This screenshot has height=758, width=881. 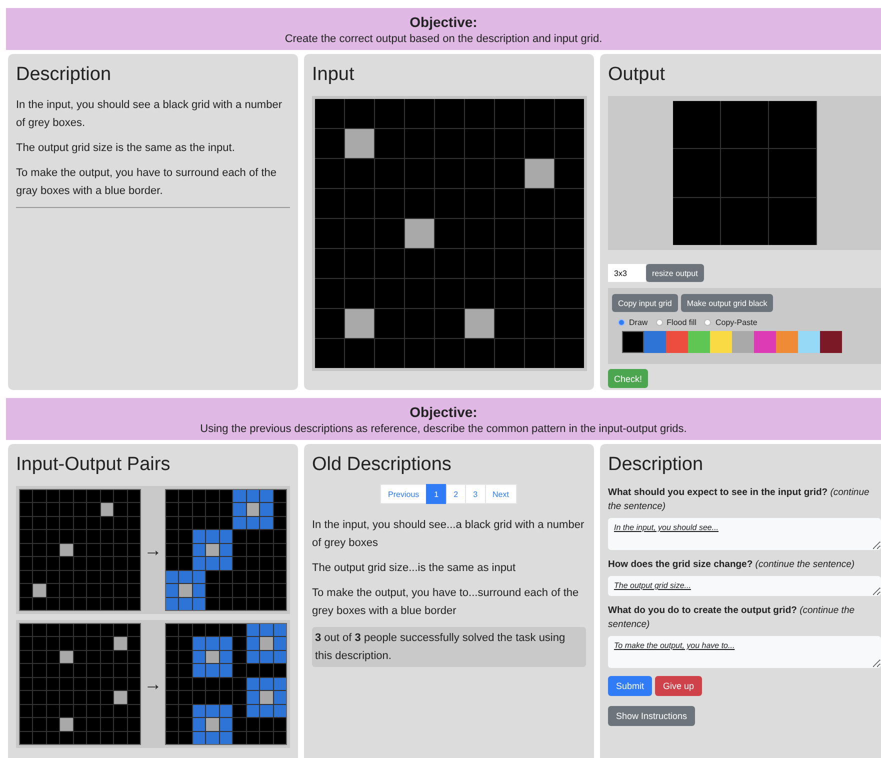 What do you see at coordinates (449, 647) in the screenshot?
I see `success-note: 3 out of 3 people successfully solved the task using this description.` at bounding box center [449, 647].